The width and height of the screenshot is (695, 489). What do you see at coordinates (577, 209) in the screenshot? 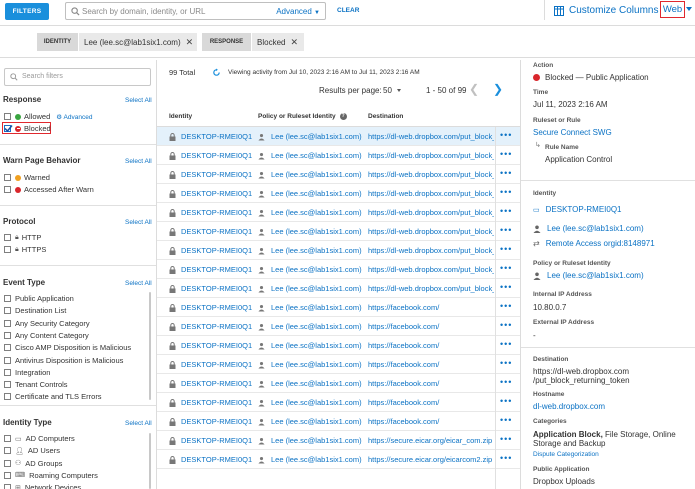
I see `identity-computer-link: ▭ DESKTOP-RMEI0Q1` at bounding box center [577, 209].